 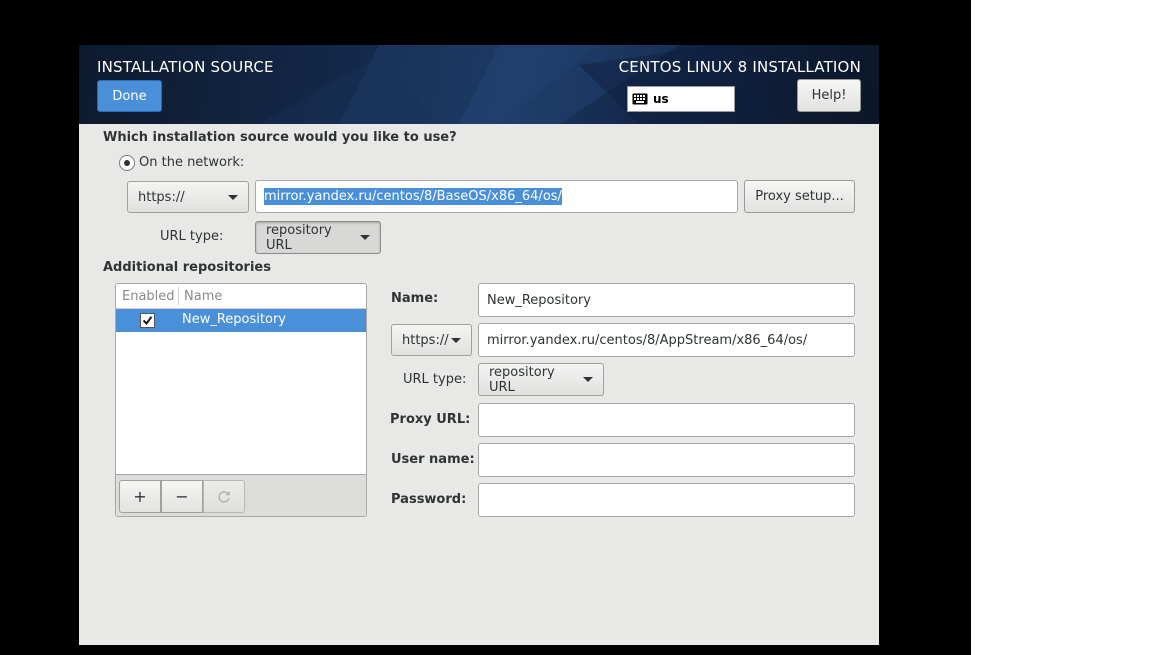 What do you see at coordinates (148, 296) in the screenshot?
I see `column-enabled: Enabled` at bounding box center [148, 296].